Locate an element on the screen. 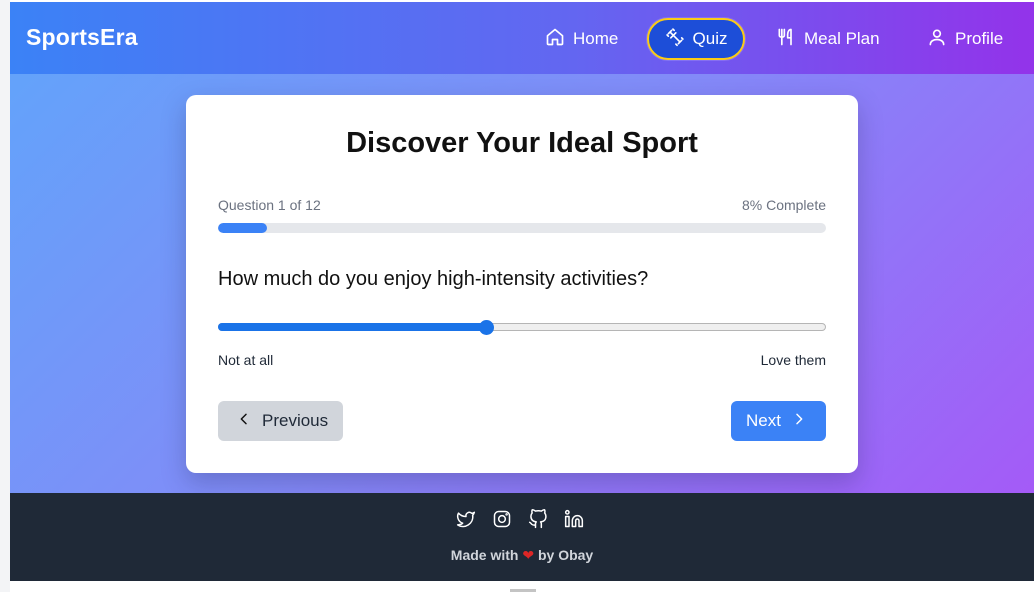 The image size is (1036, 592). question-counter: Question 1 of 12 is located at coordinates (269, 205).